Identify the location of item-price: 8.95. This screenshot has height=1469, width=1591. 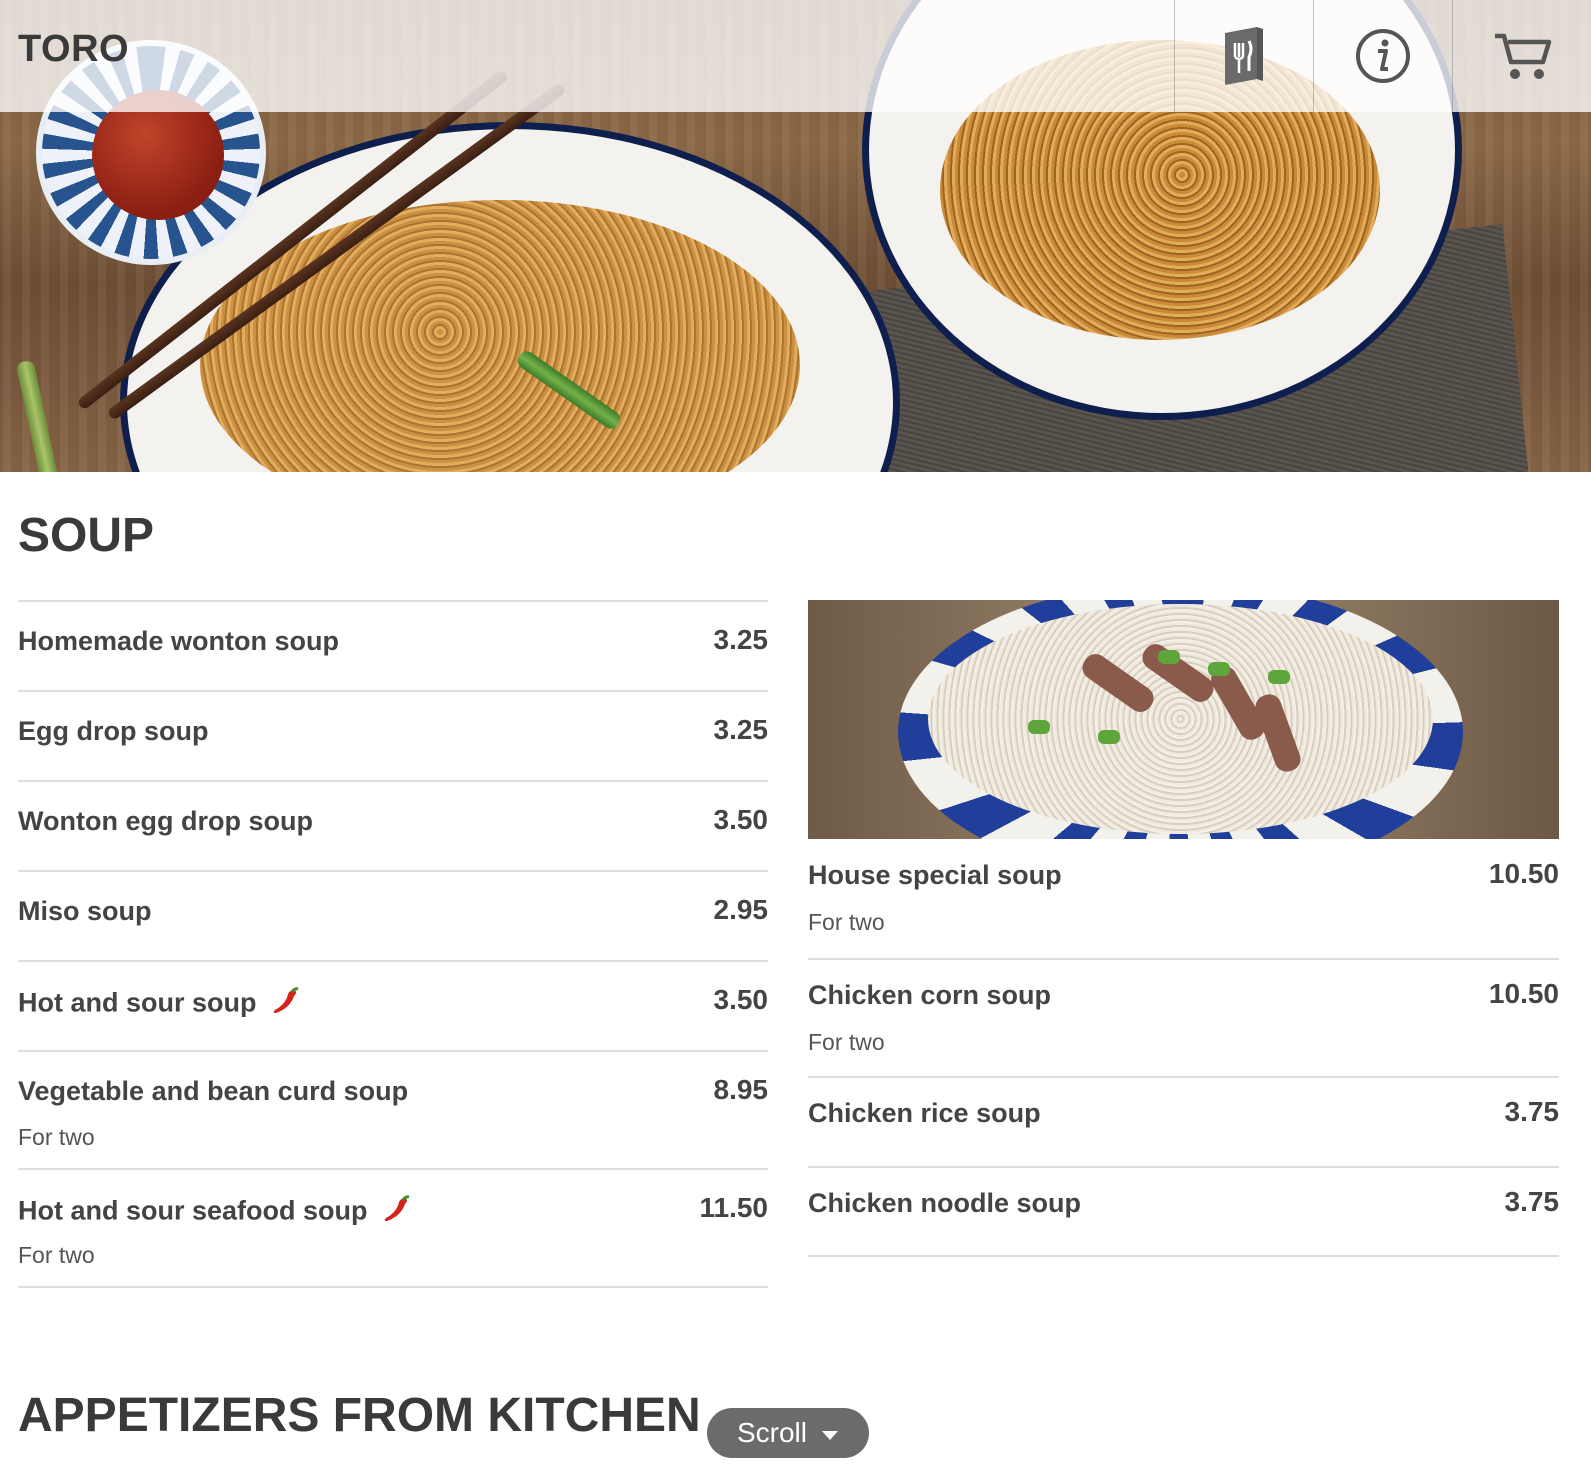
(741, 1089).